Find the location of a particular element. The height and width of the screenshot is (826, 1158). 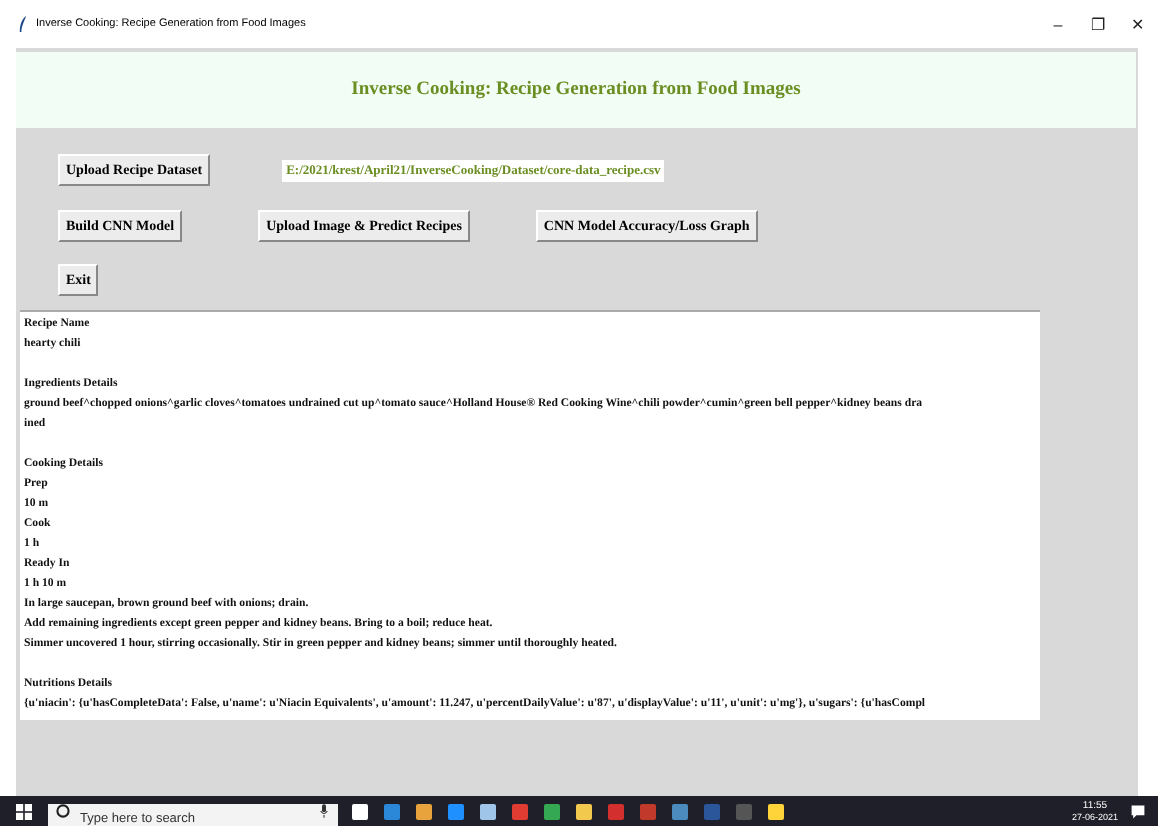

notification-icon is located at coordinates (1138, 811).